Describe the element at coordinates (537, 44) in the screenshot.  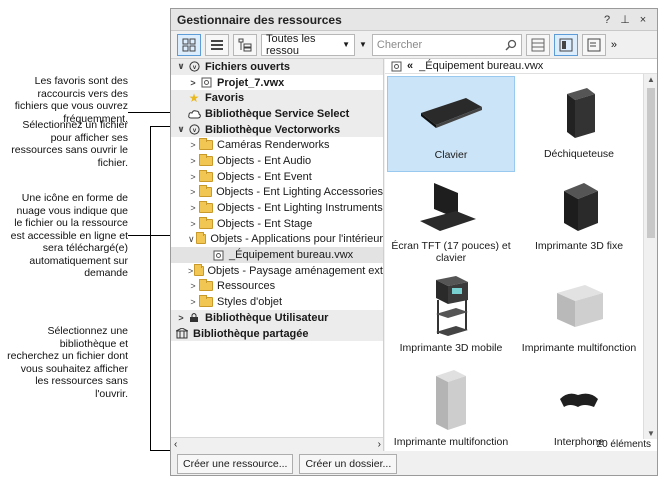
I see `toggle-panel-button` at that location.